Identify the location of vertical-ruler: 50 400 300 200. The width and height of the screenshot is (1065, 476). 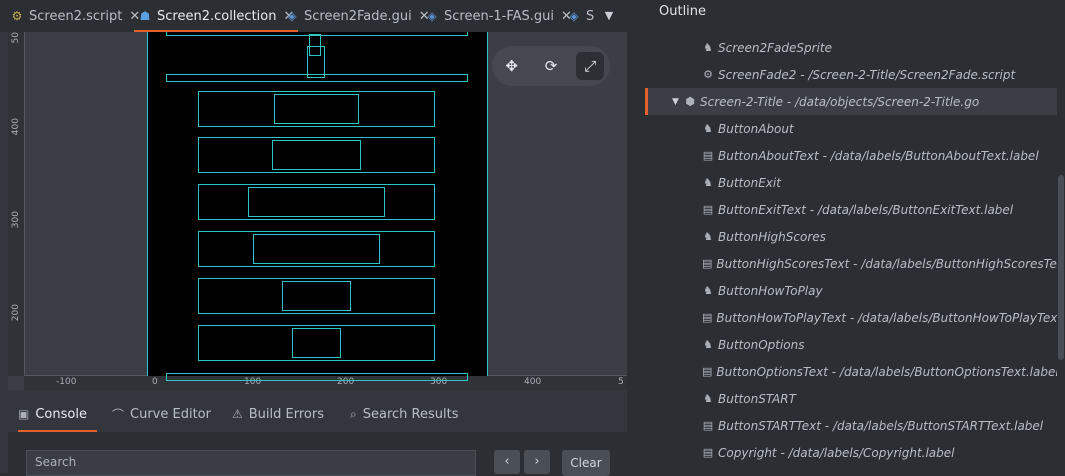
(16, 204).